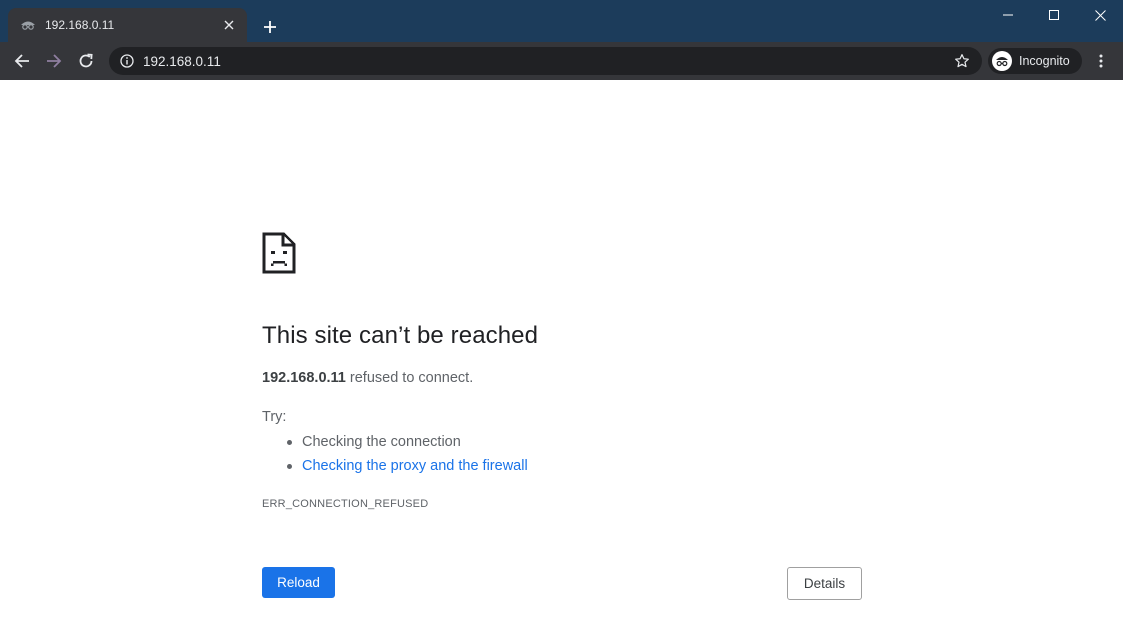 The width and height of the screenshot is (1123, 627). I want to click on arrow-left-icon, so click(21, 61).